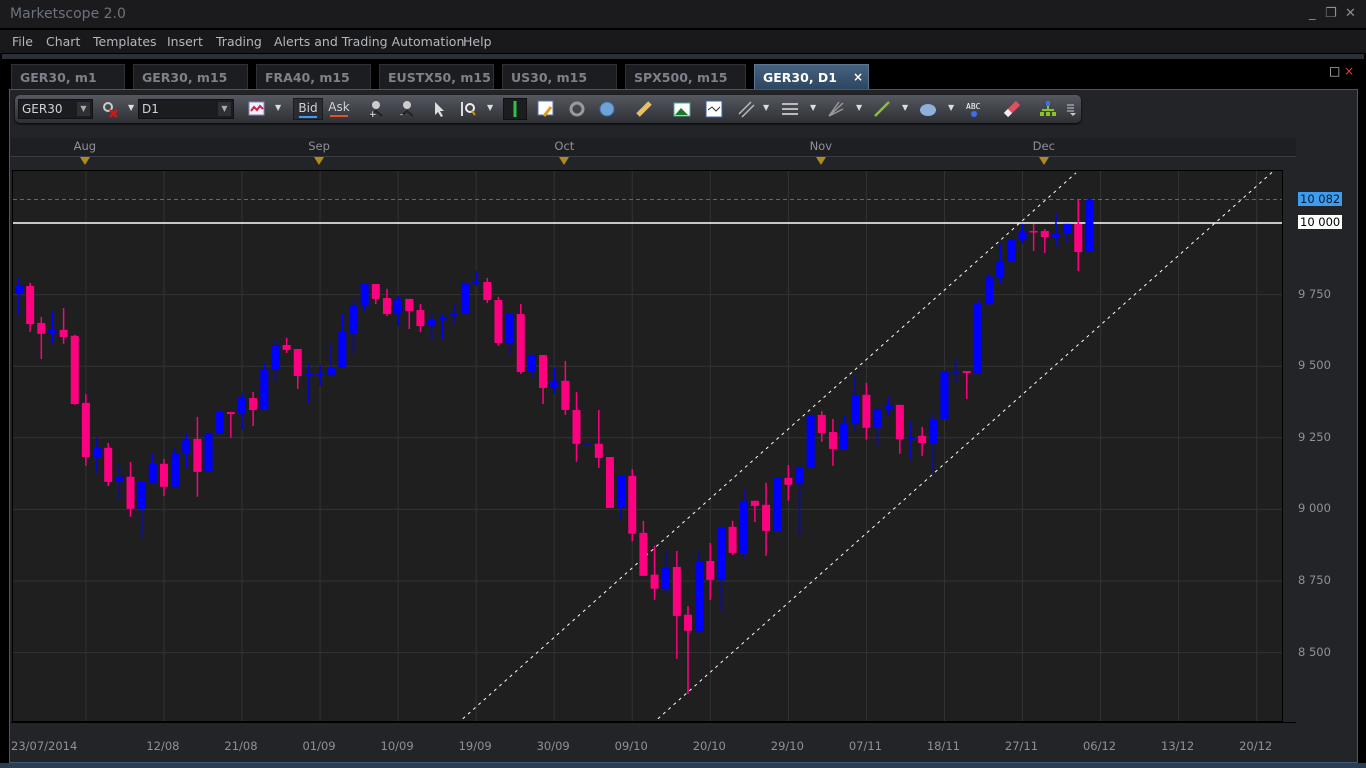  I want to click on date-tick-label: 23/07/2014, so click(44, 746).